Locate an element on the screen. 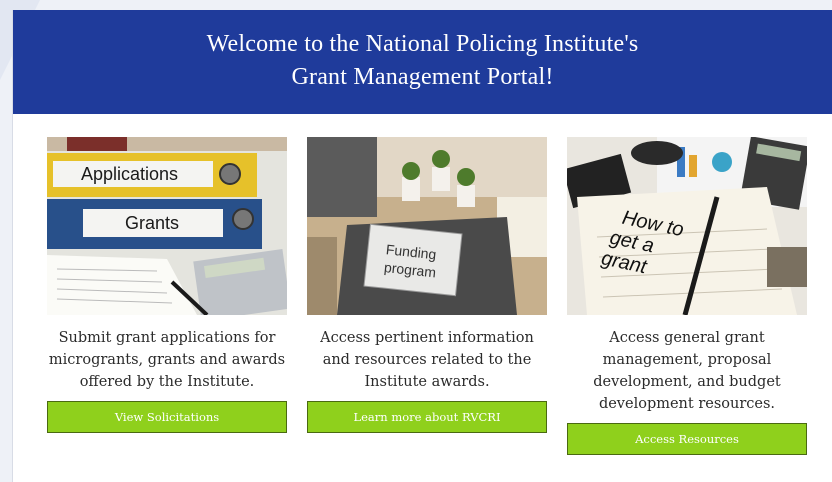 The height and width of the screenshot is (482, 832). applications-grants-binders-image: Applications Grants is located at coordinates (167, 226).